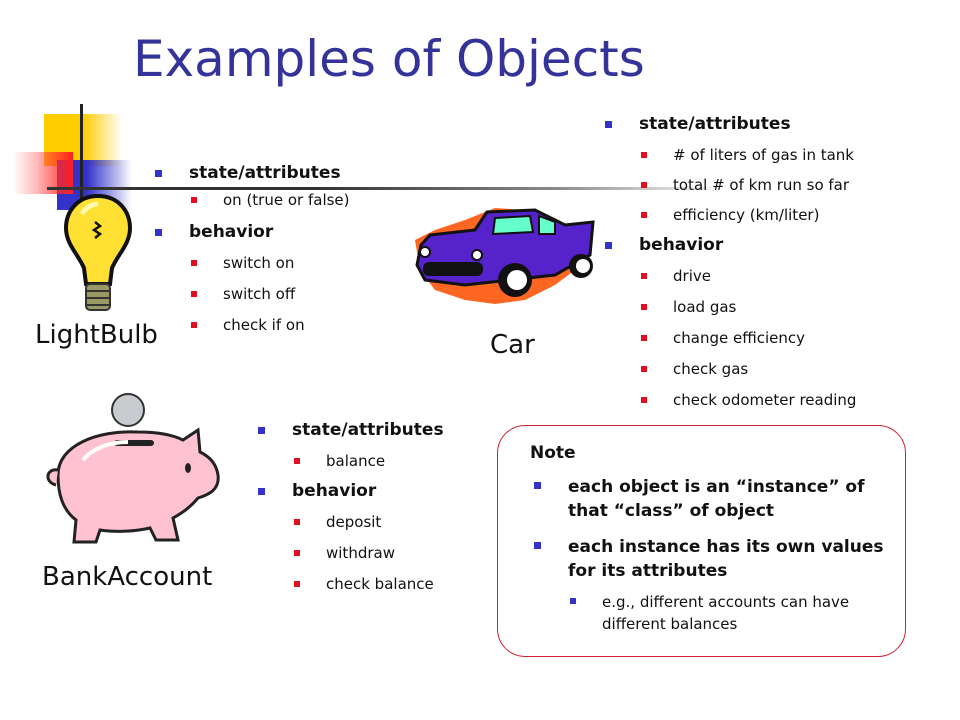 This screenshot has height=720, width=960. What do you see at coordinates (396, 584) in the screenshot?
I see `list-item: check balance` at bounding box center [396, 584].